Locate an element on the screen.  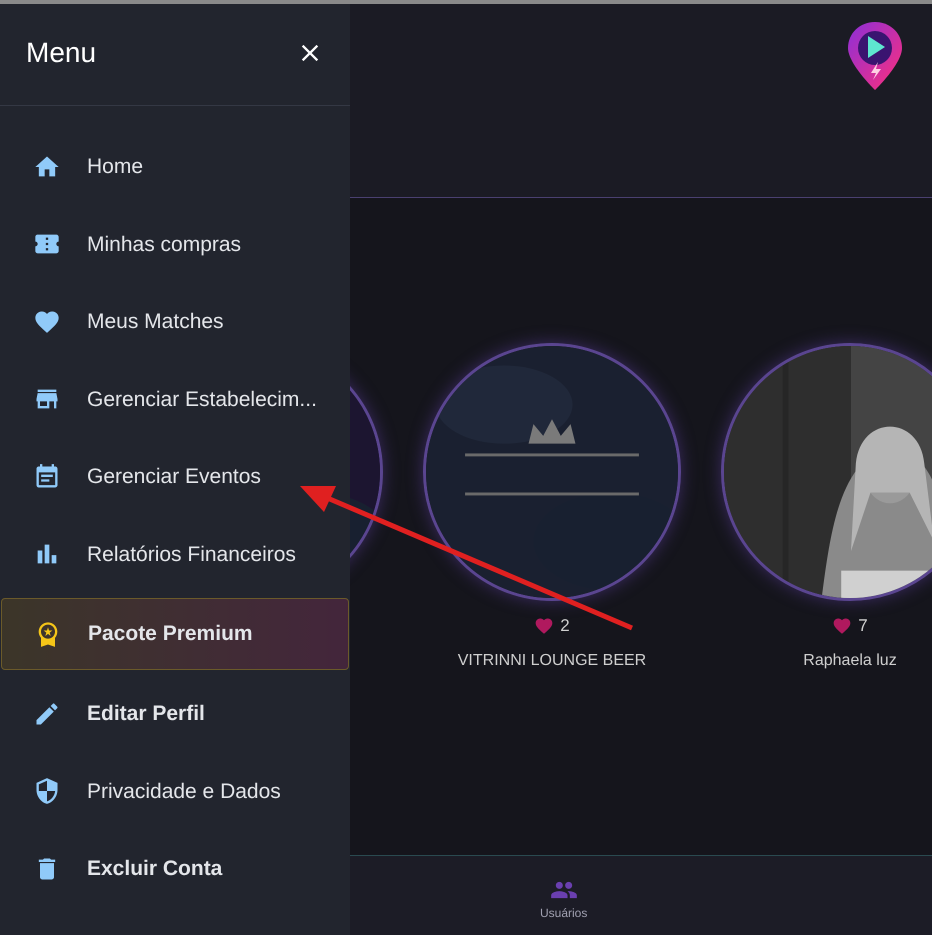
menu-item: Meus Matches is located at coordinates (175, 321).